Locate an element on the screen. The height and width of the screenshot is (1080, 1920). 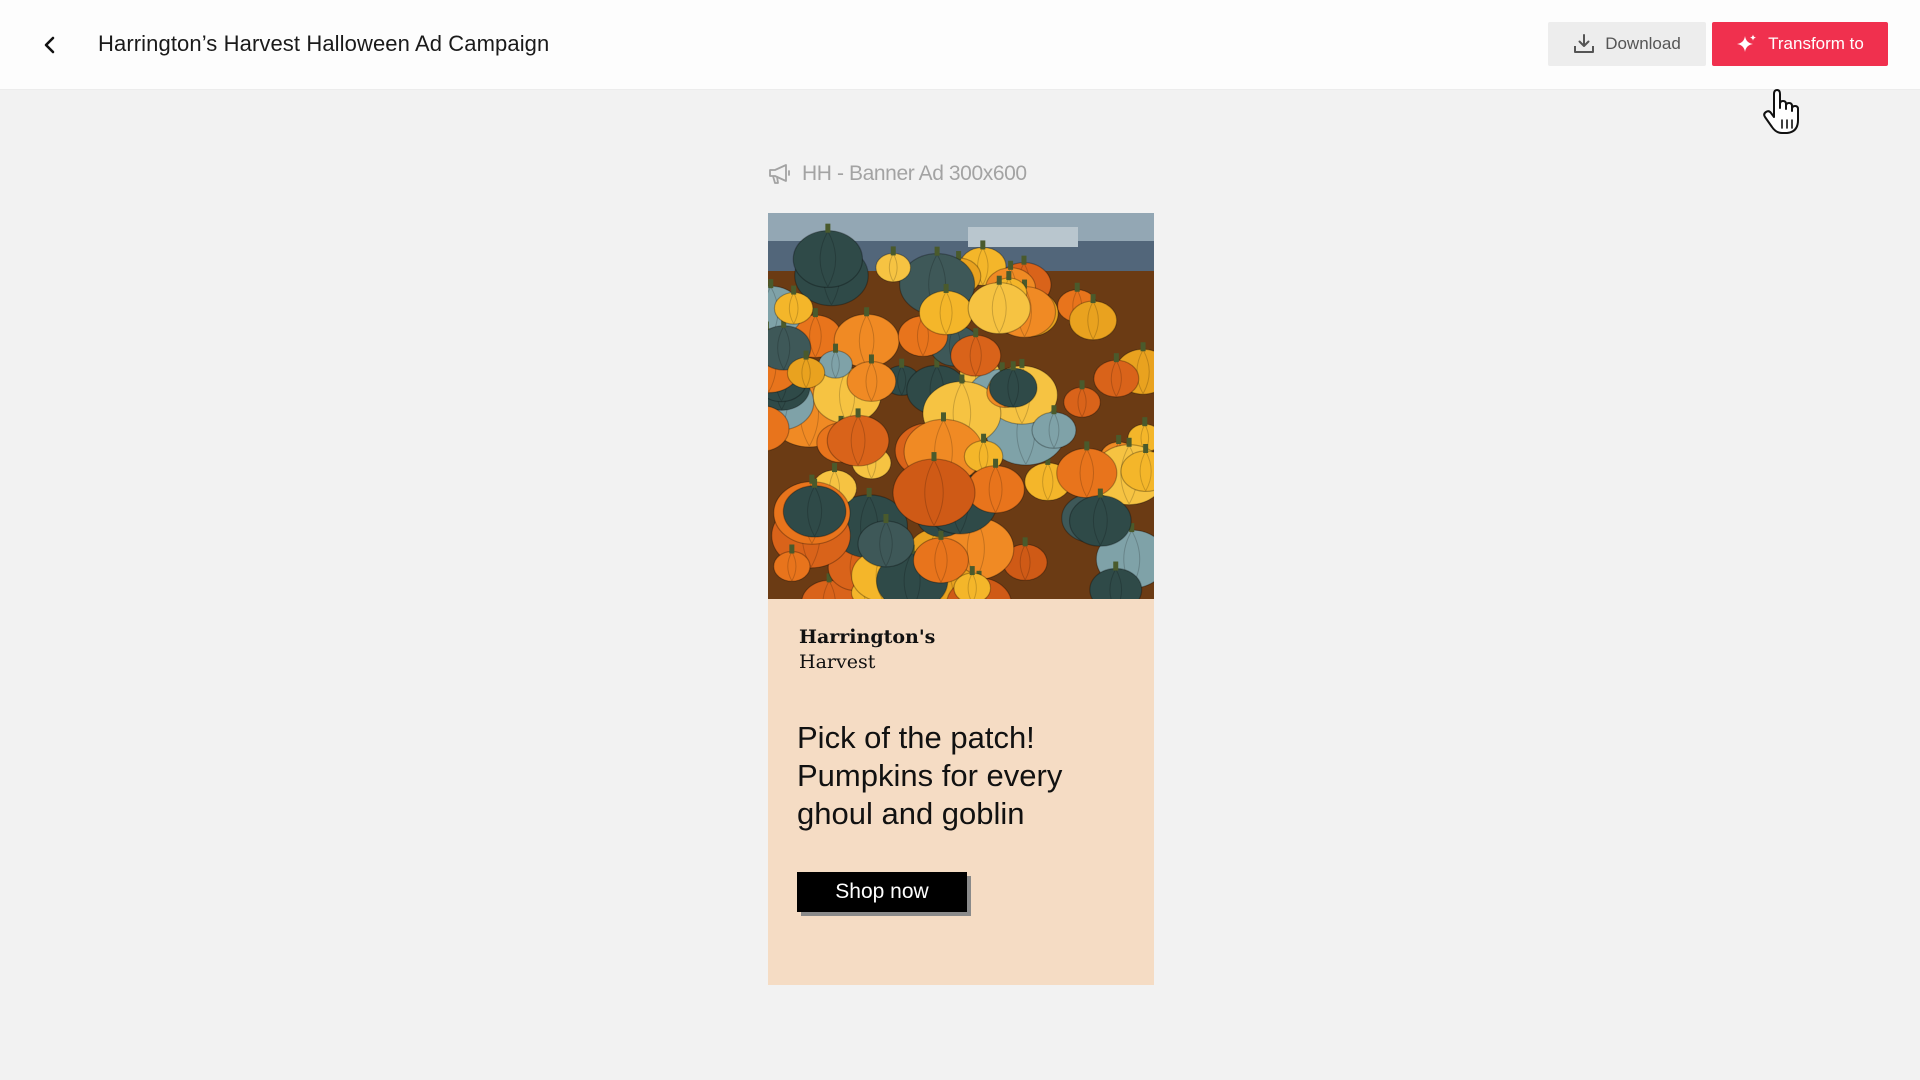
hand-pointer-cursor is located at coordinates (1781, 111).